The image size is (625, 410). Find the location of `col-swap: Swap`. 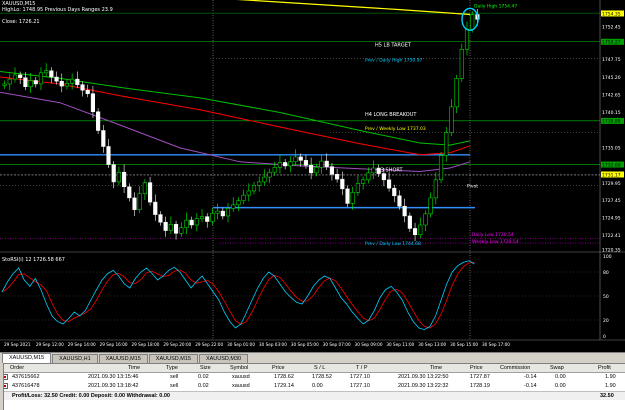

col-swap: Swap is located at coordinates (557, 368).